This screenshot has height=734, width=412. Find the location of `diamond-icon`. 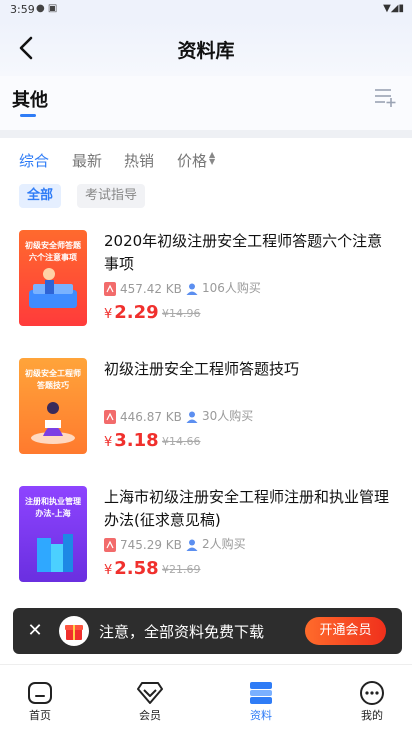

diamond-icon is located at coordinates (150, 693).